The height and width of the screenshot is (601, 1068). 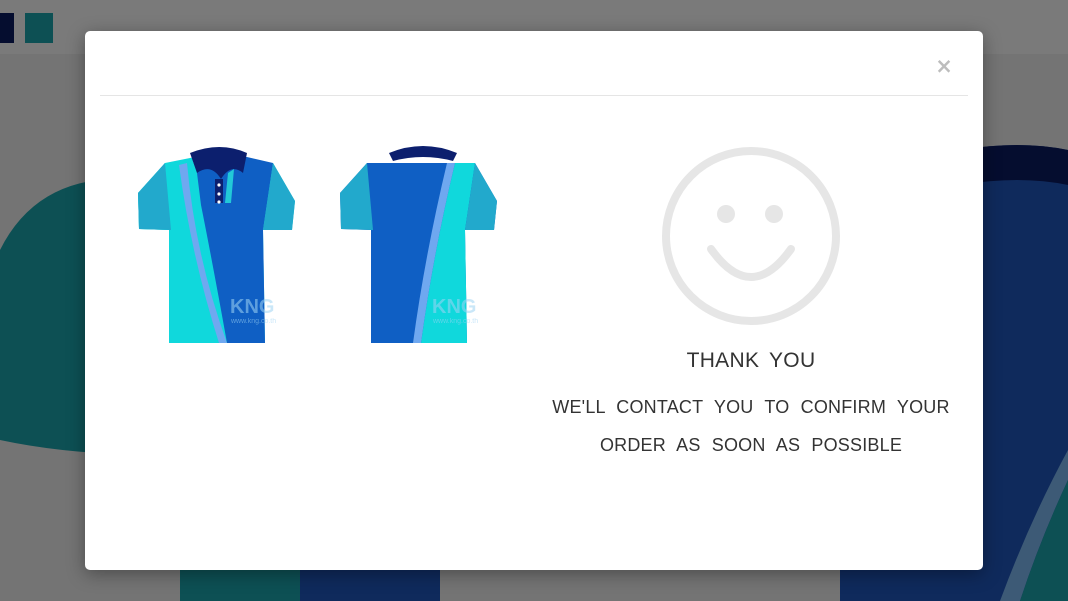 I want to click on thank-you-heading: THANK YOU, so click(x=751, y=360).